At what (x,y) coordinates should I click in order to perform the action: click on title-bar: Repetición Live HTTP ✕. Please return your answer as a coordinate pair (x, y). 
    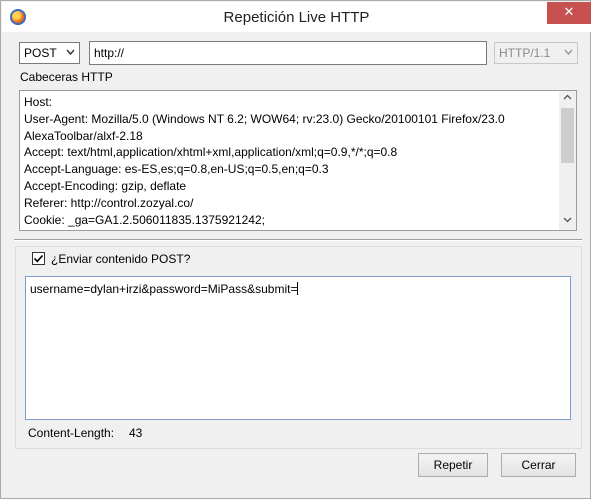
    Looking at the image, I should click on (296, 17).